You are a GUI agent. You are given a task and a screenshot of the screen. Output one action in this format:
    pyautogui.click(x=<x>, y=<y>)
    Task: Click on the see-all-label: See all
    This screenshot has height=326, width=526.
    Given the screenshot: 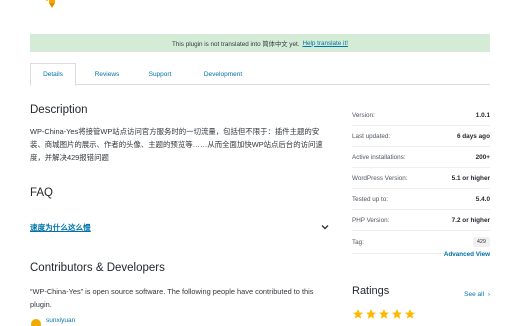 What is the action you would take?
    pyautogui.click(x=474, y=294)
    